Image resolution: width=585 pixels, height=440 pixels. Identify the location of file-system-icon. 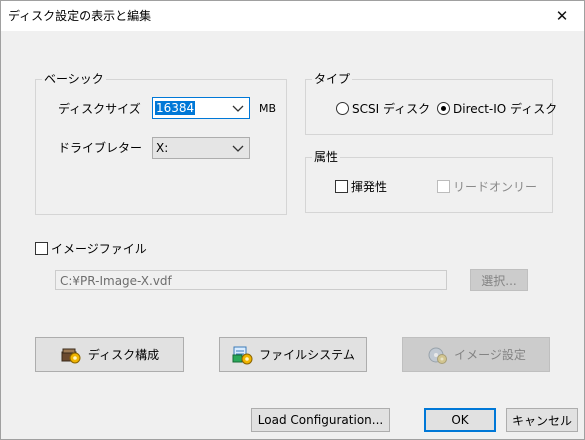
(242, 355).